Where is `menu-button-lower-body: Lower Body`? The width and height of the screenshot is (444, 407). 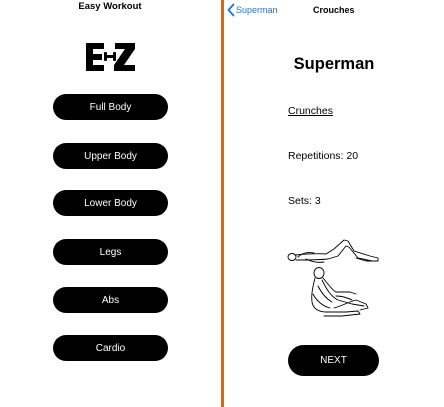
menu-button-lower-body: Lower Body is located at coordinates (110, 203).